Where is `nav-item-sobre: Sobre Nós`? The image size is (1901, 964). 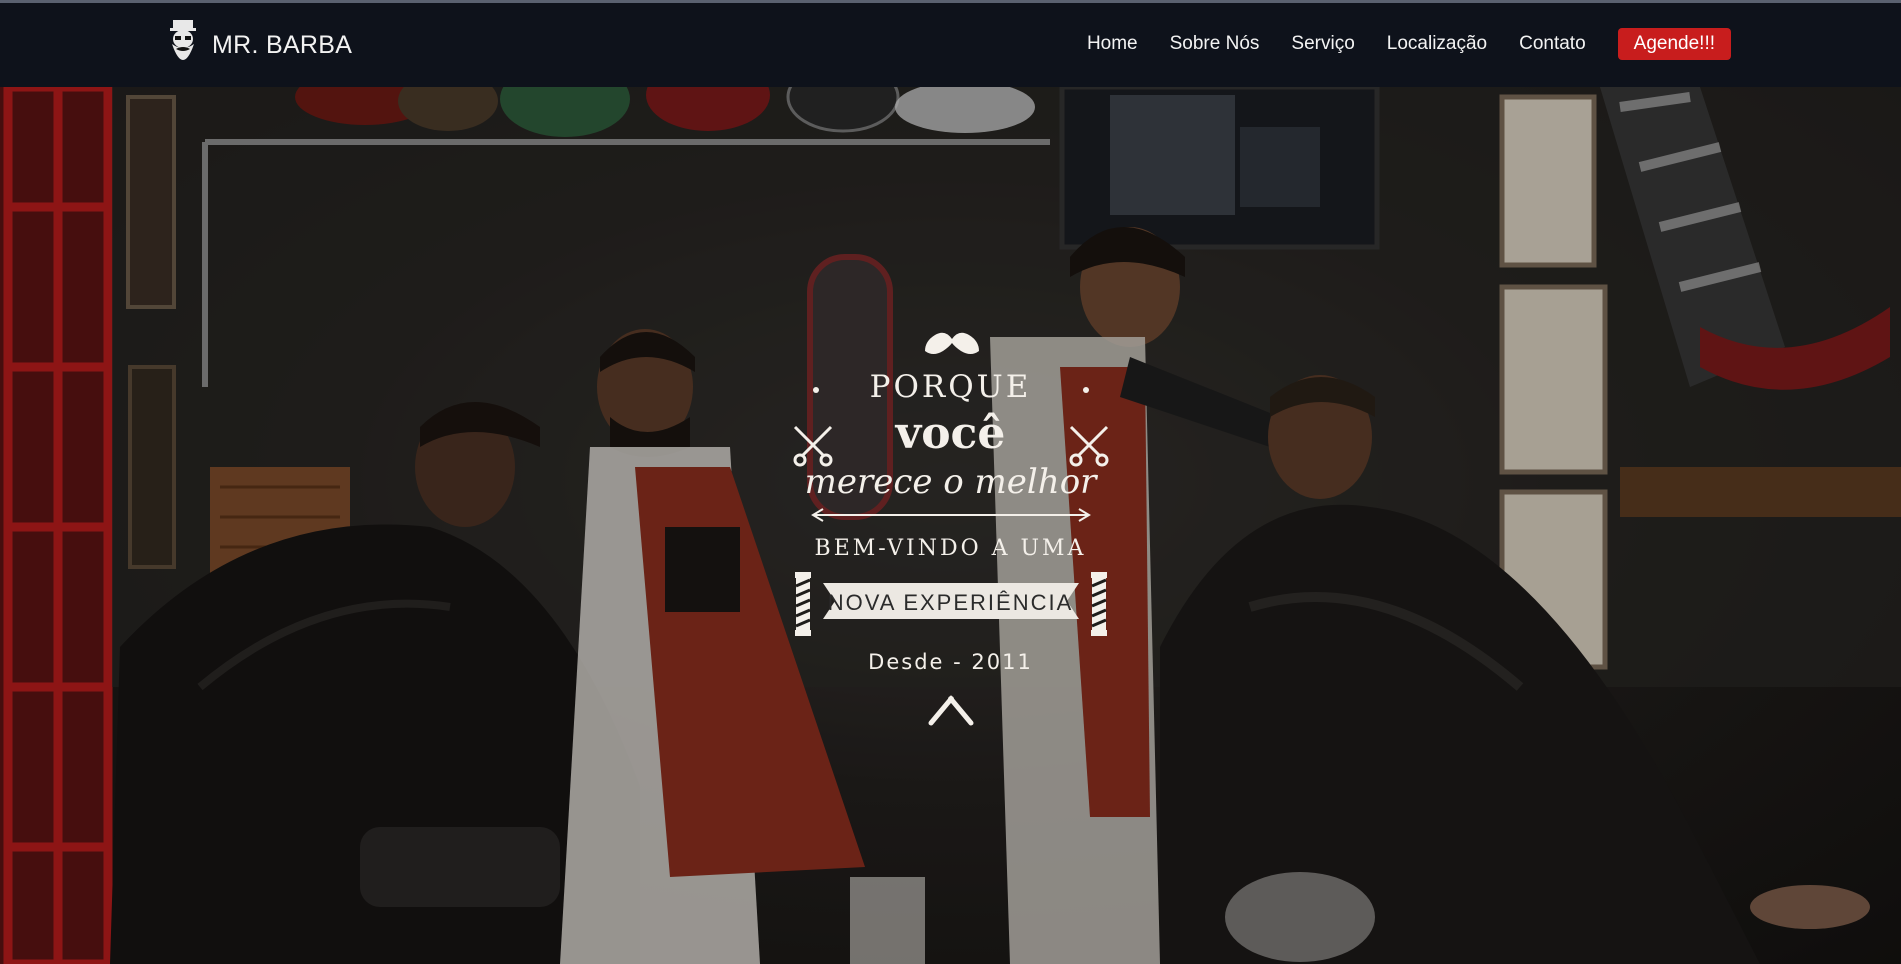 nav-item-sobre: Sobre Nós is located at coordinates (1215, 44).